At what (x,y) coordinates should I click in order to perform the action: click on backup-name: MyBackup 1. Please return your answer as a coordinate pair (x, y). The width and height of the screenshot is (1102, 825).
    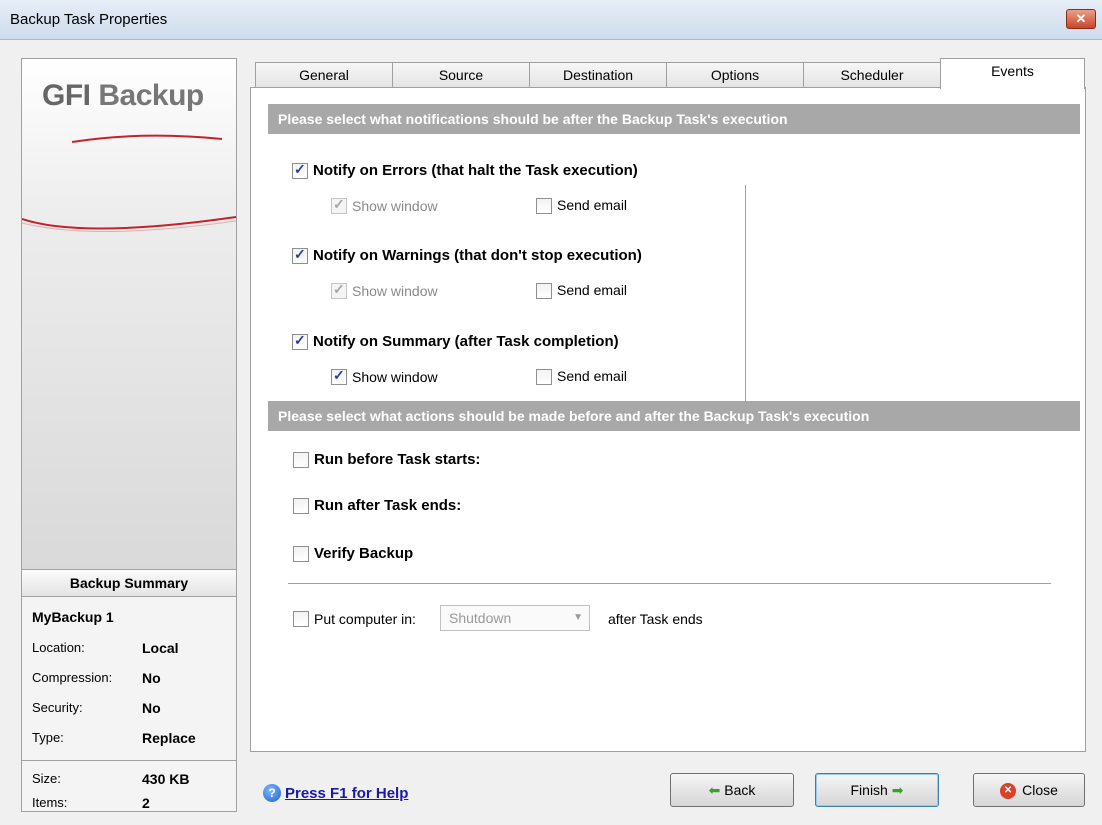
    Looking at the image, I should click on (73, 617).